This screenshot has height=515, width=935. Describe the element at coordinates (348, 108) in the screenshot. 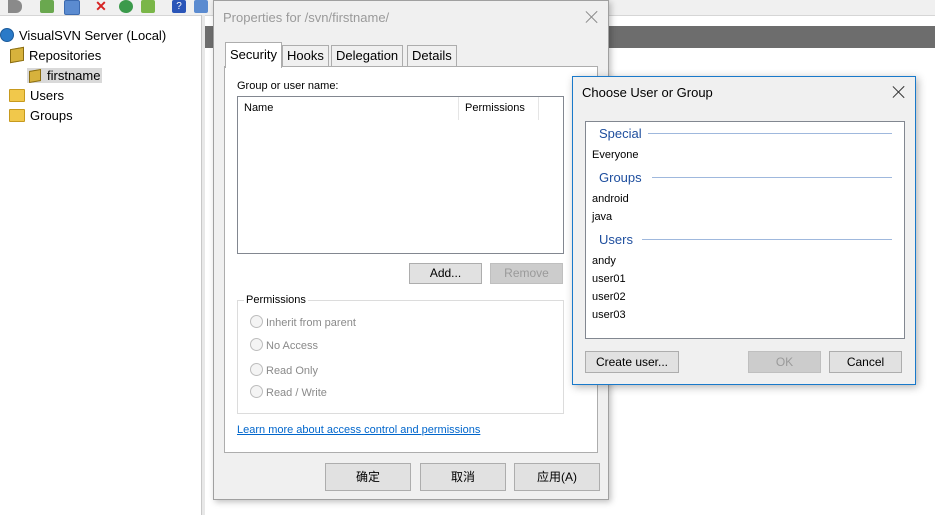

I see `column-header-name: Name` at that location.